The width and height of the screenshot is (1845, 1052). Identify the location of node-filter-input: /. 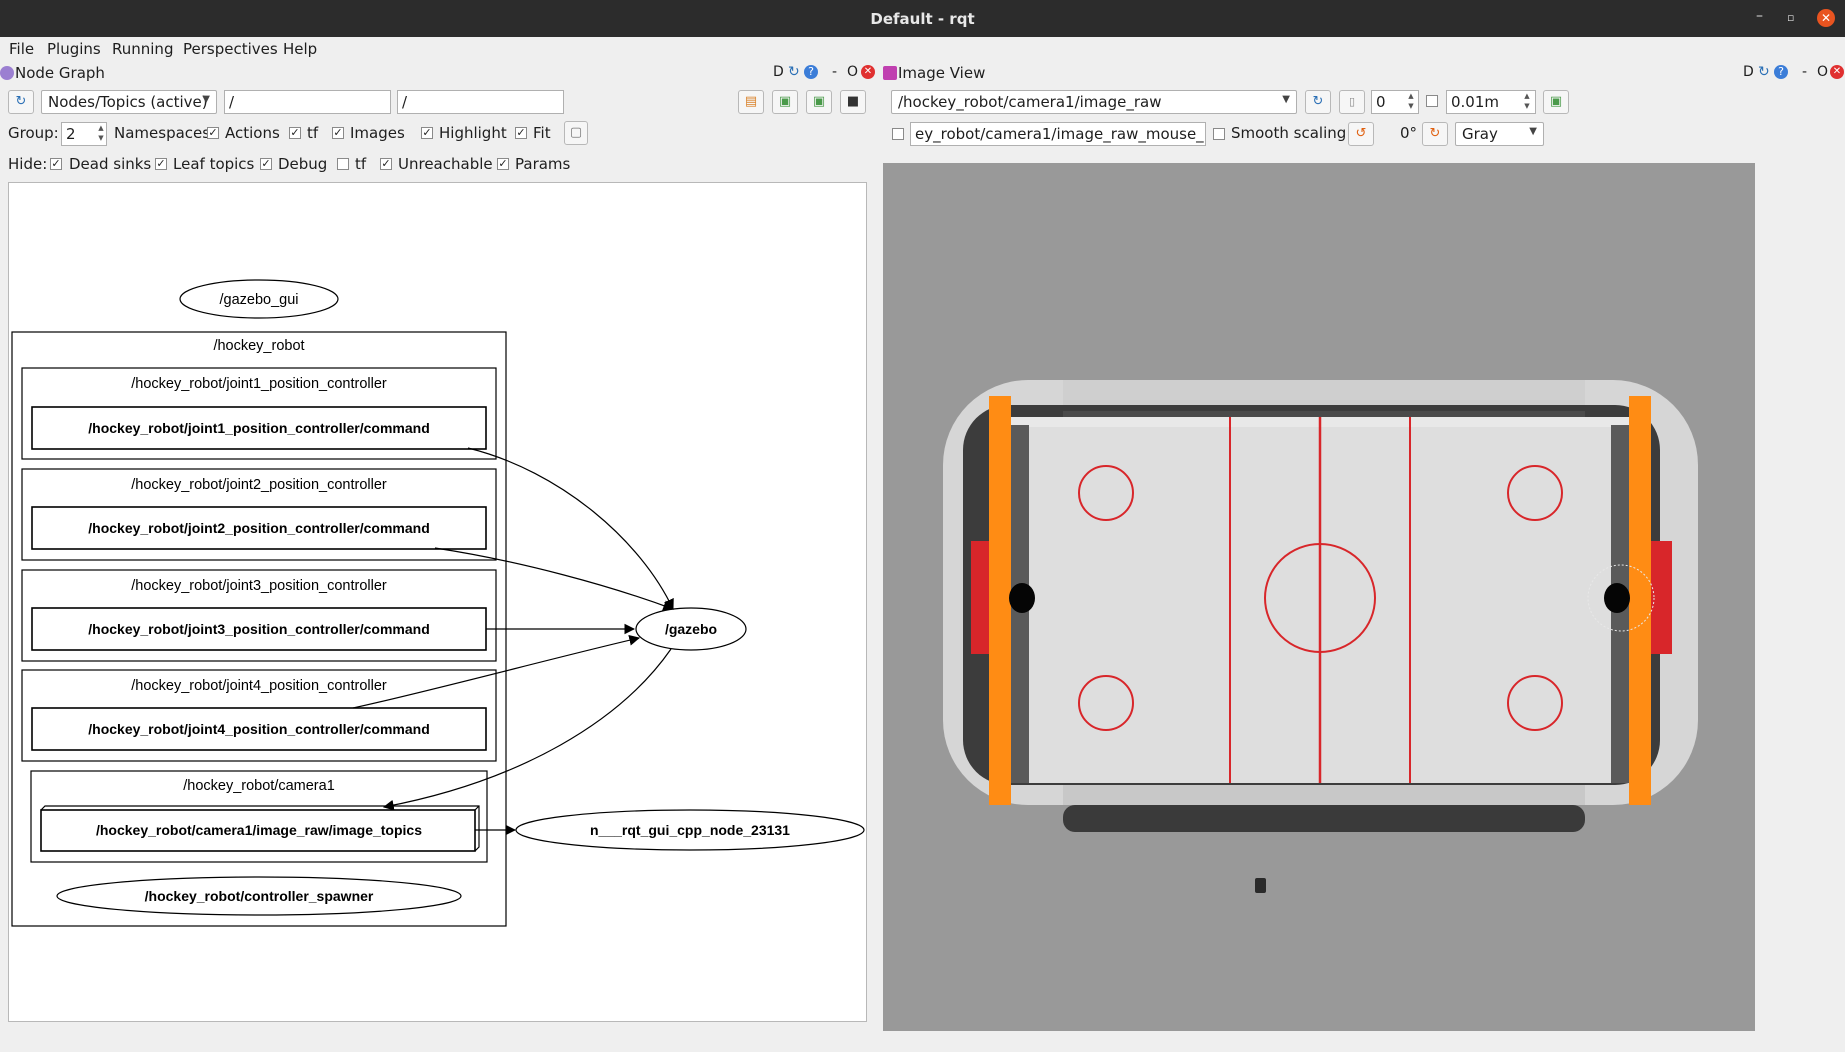
(307, 102).